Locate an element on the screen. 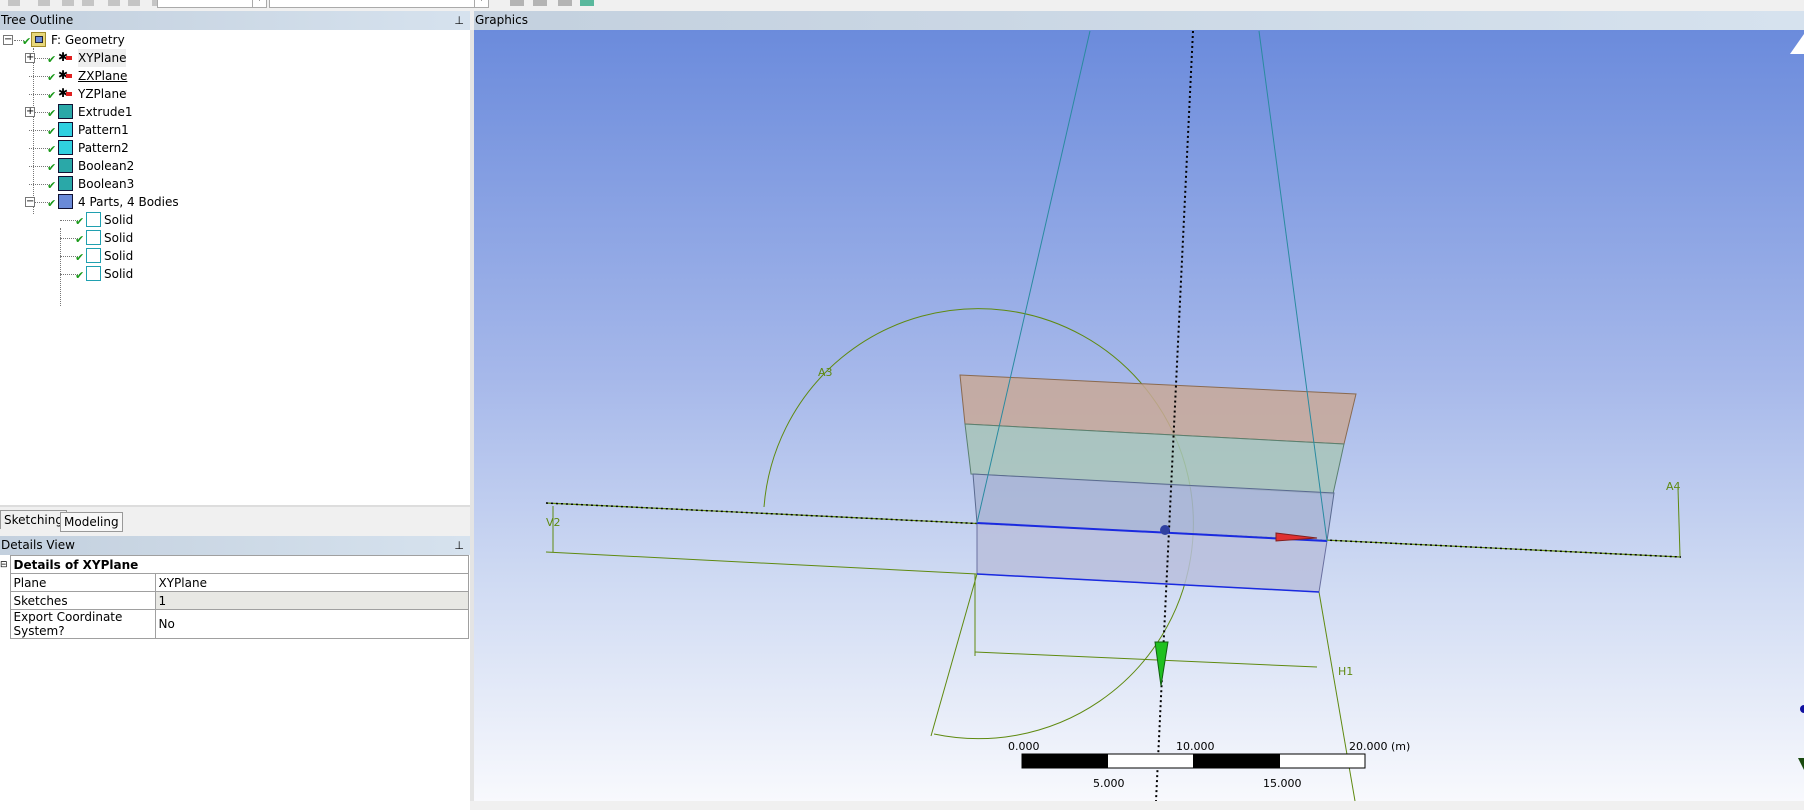  tree-item-label: Boolean3 is located at coordinates (106, 184).